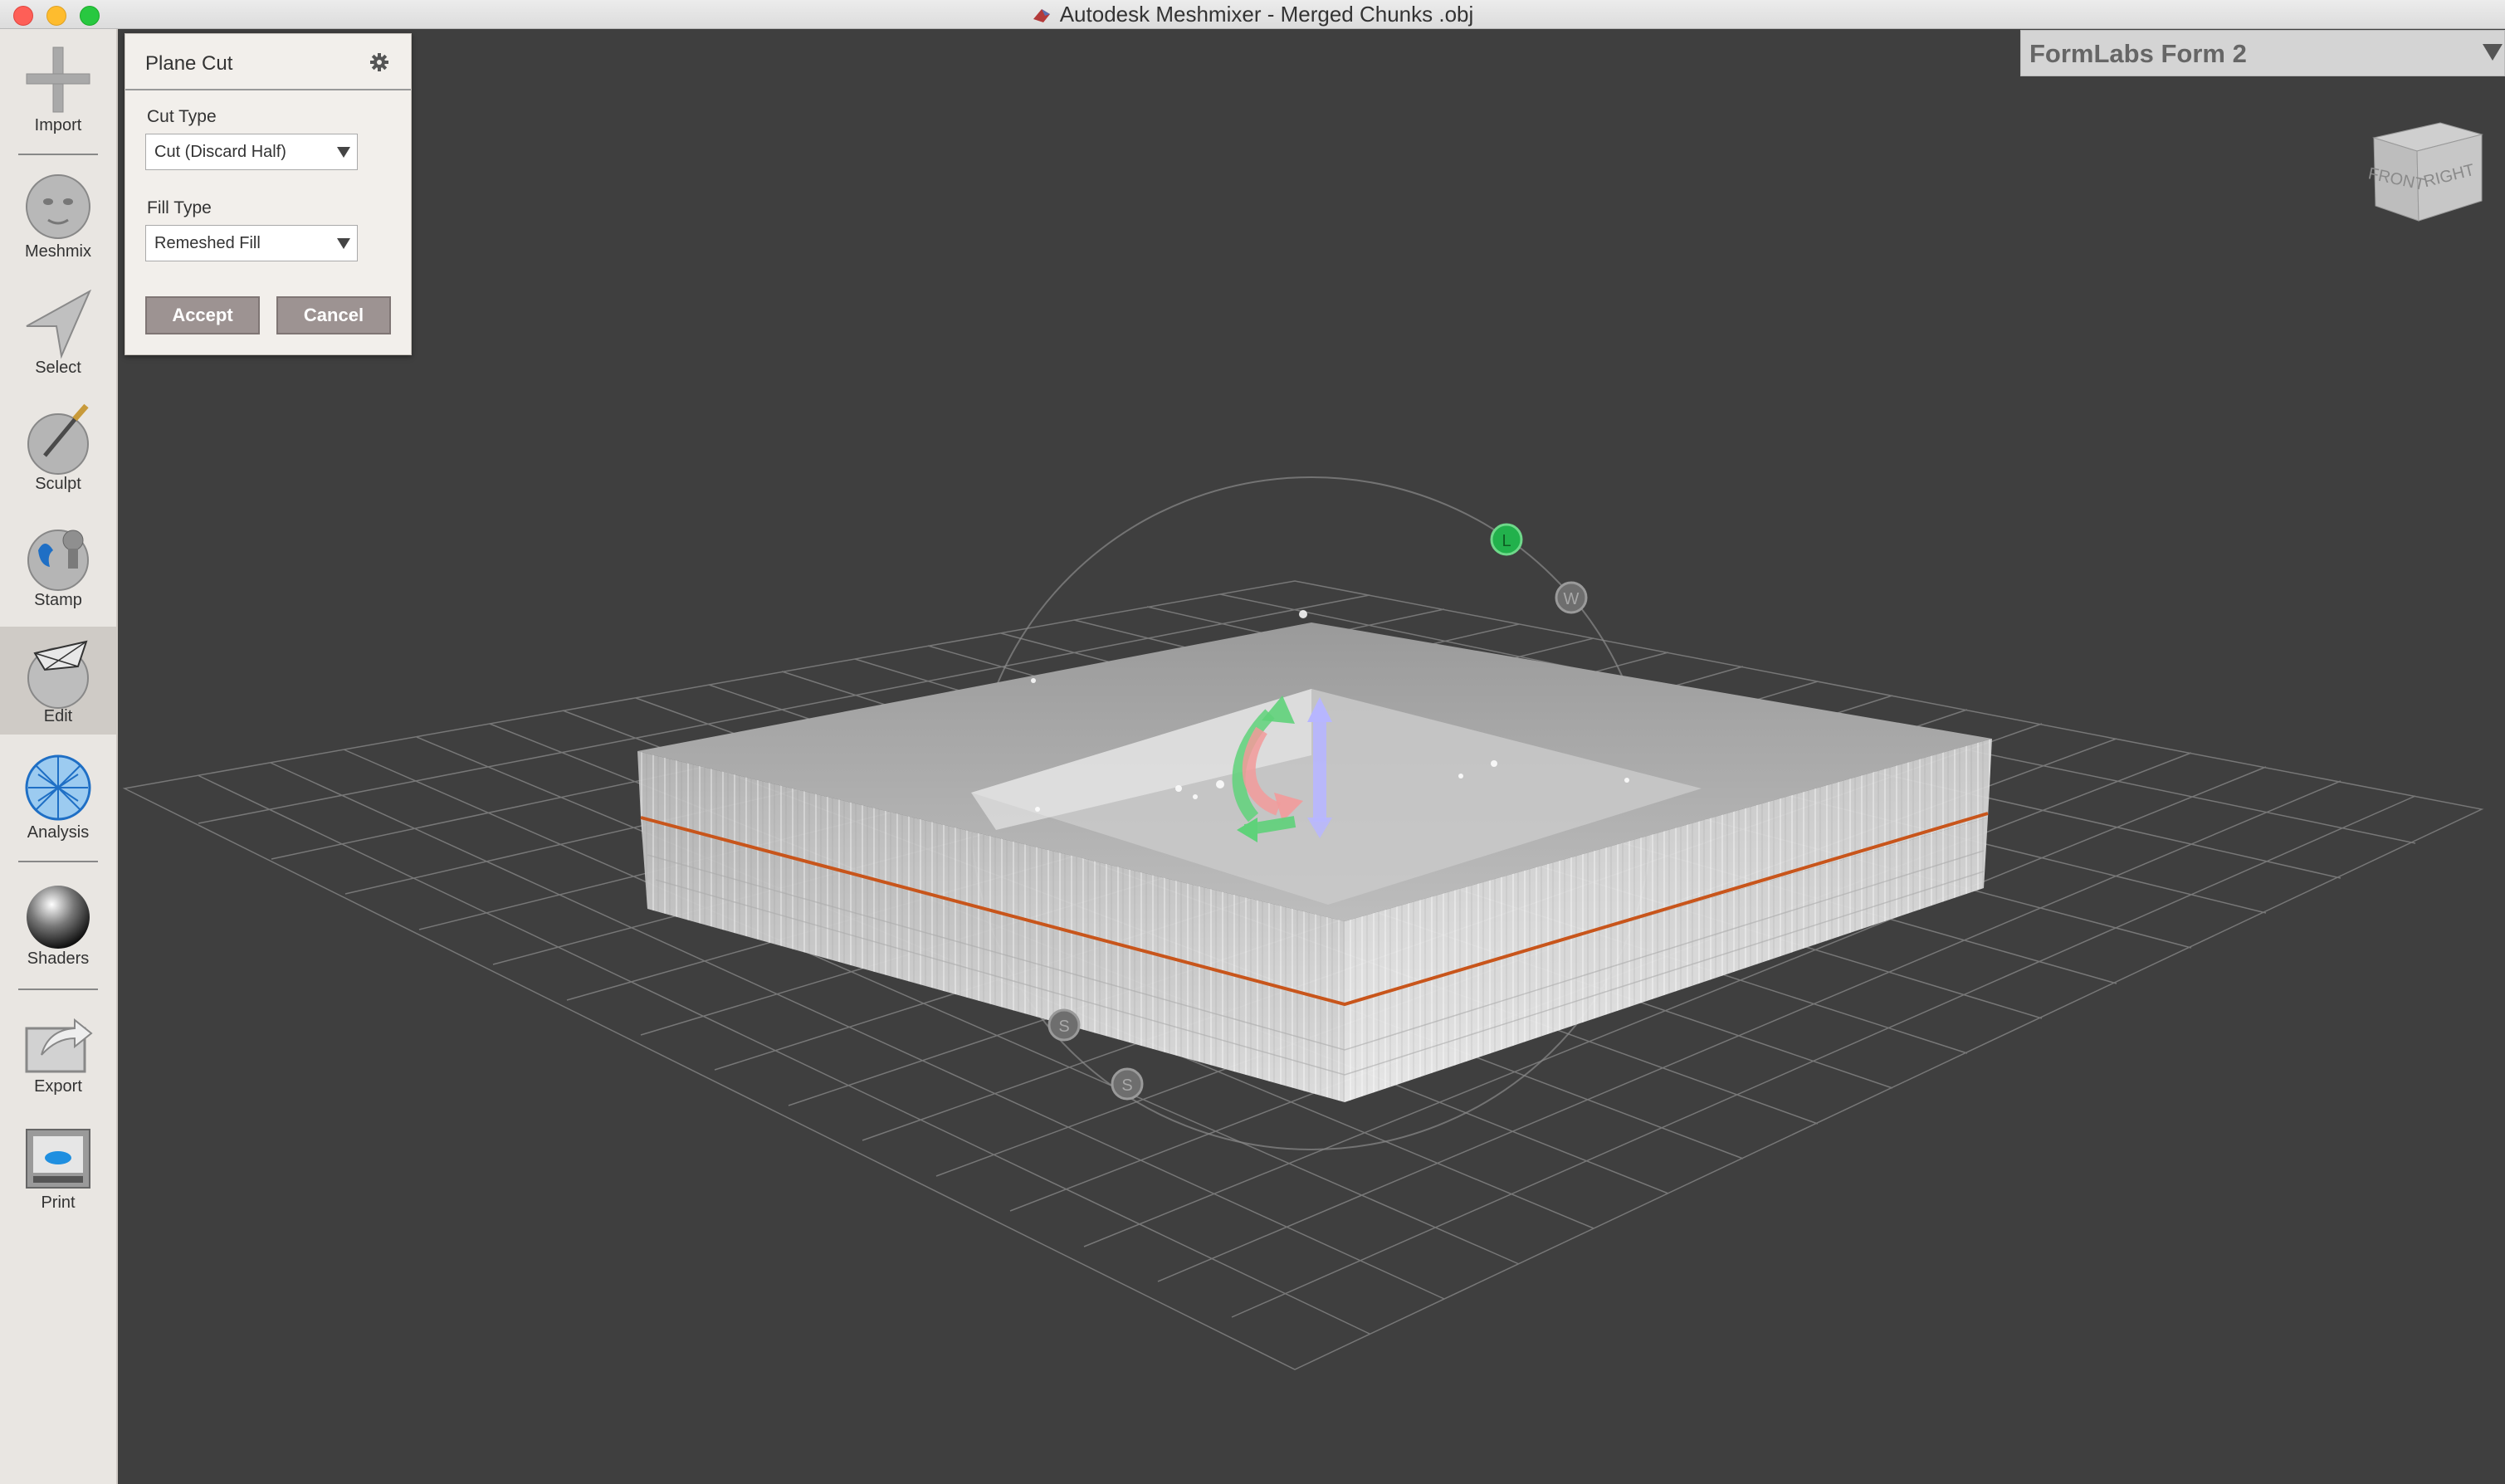  I want to click on edit-button: Edit, so click(58, 681).